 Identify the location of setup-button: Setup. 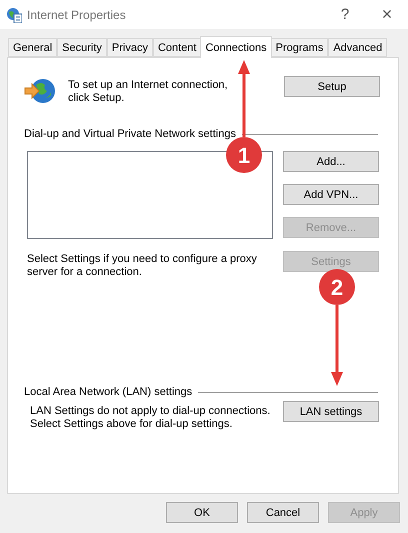
(332, 86).